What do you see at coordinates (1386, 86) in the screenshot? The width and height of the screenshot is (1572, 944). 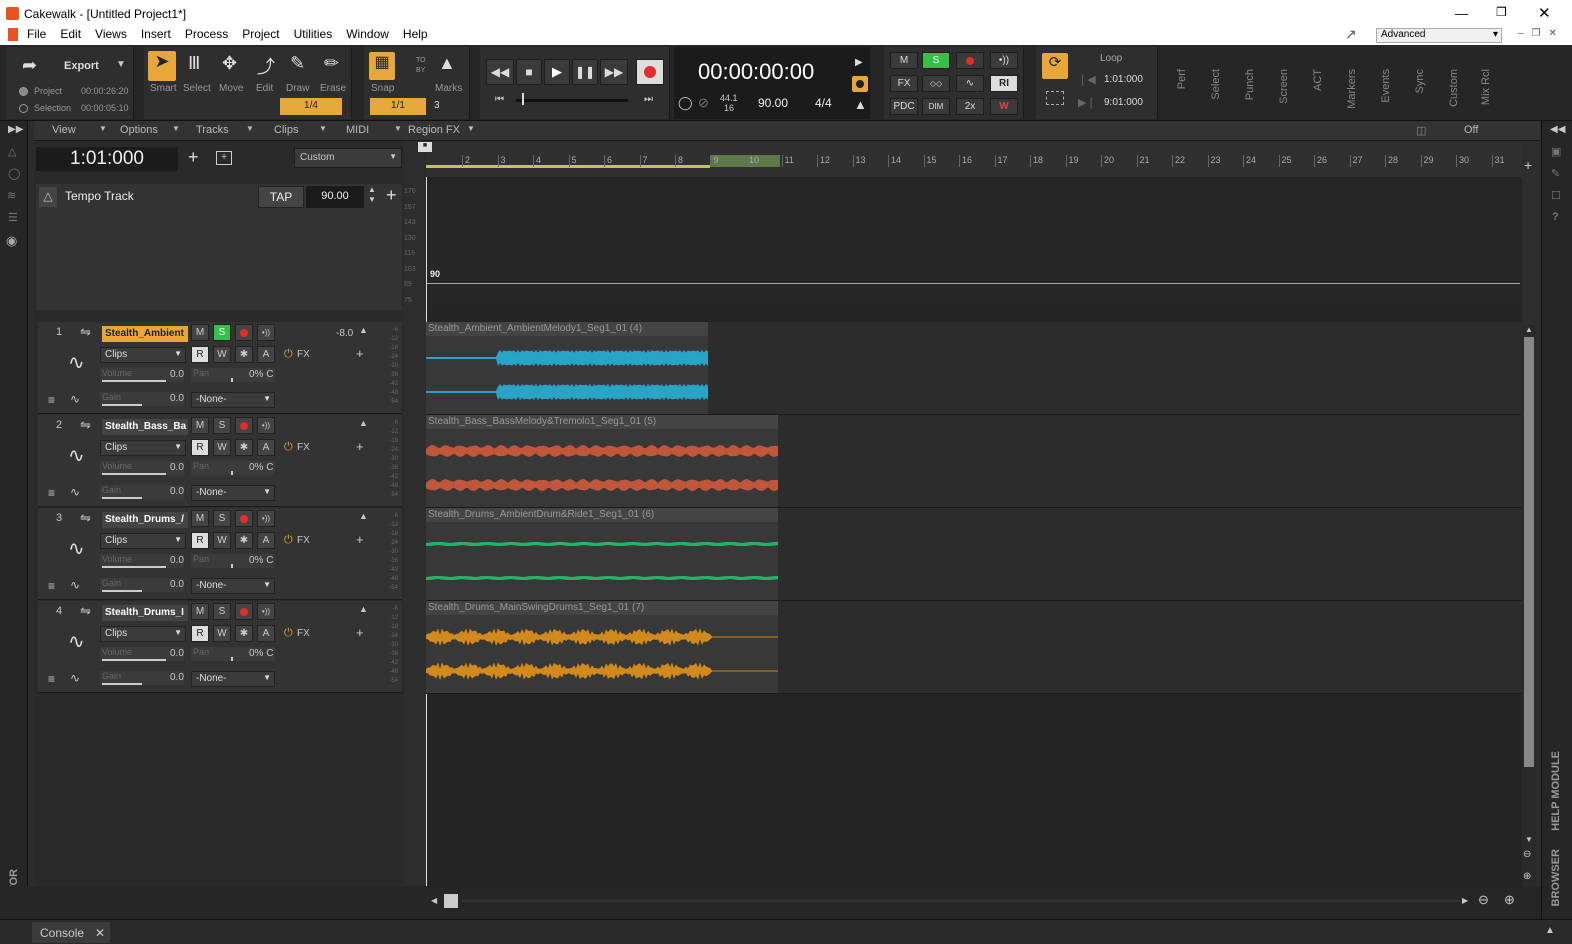 I see `module-events: Events` at bounding box center [1386, 86].